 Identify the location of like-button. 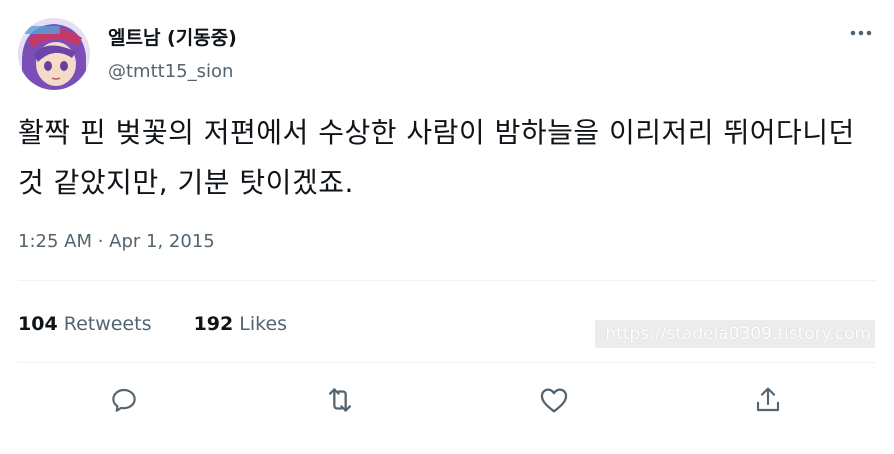
(554, 400).